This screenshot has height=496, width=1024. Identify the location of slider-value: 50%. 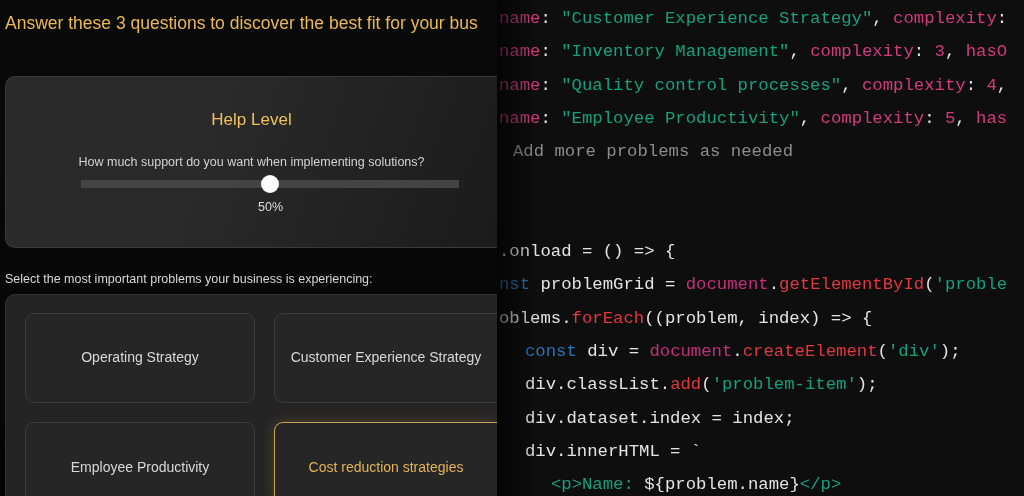
(270, 208).